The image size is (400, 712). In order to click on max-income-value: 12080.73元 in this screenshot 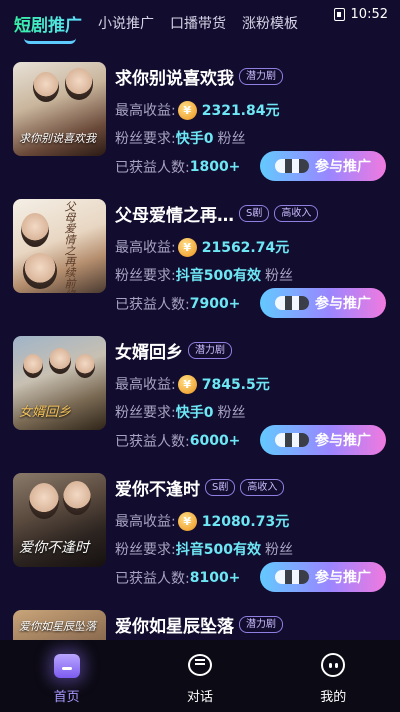, I will do `click(245, 522)`.